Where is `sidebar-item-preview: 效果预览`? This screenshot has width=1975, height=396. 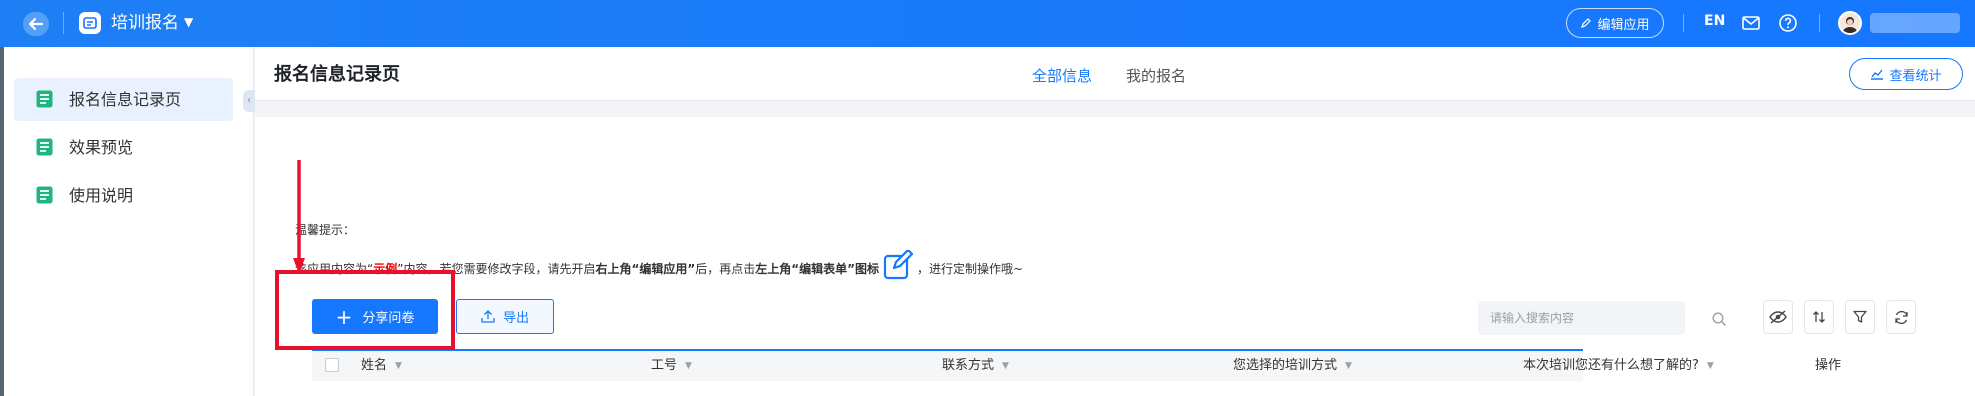
sidebar-item-preview: 效果预览 is located at coordinates (123, 147).